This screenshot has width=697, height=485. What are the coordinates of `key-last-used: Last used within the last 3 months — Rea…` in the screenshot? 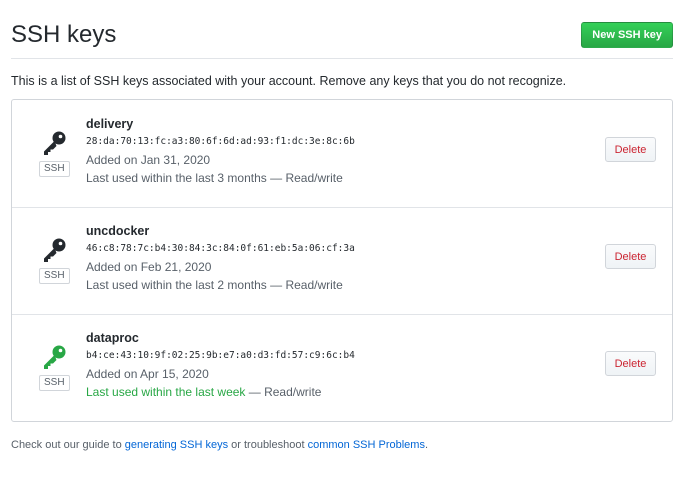 It's located at (220, 178).